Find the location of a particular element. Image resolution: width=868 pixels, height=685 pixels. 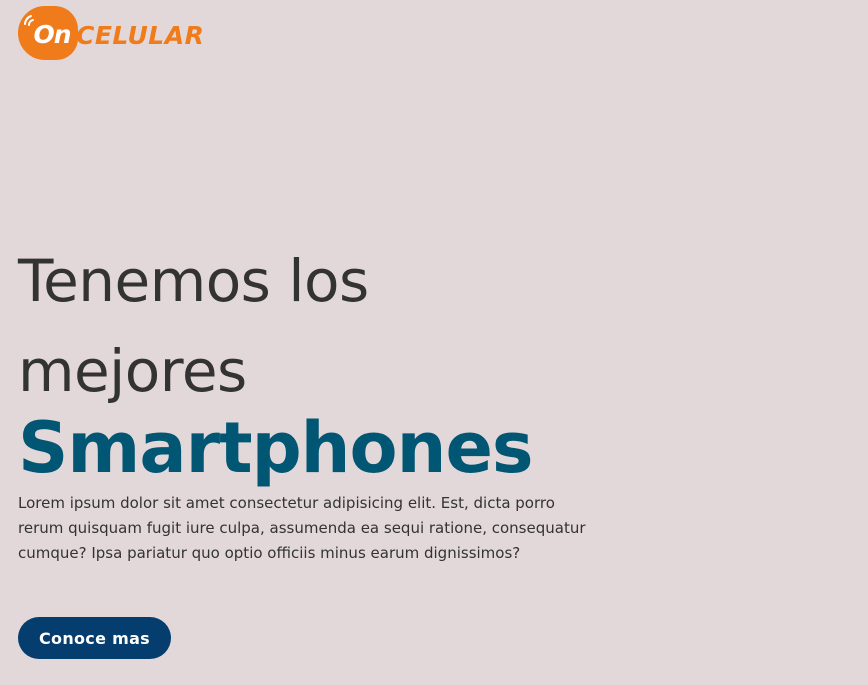

brand-logo: On CELULAR is located at coordinates (111, 33).